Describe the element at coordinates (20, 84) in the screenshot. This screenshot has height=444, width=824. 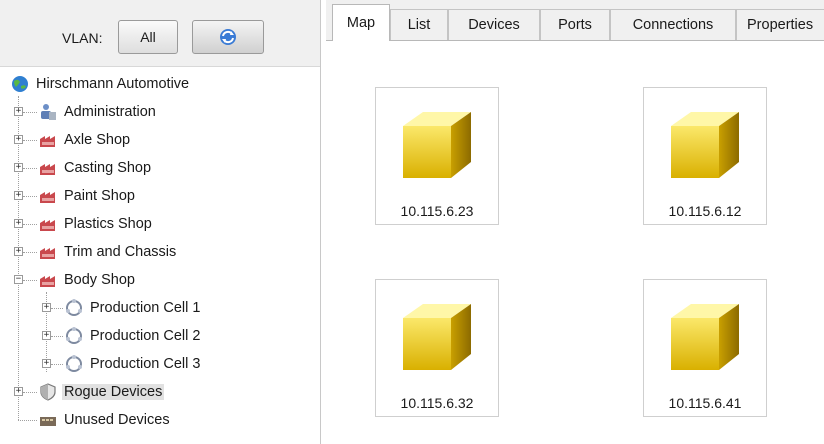
I see `globe-icon` at that location.